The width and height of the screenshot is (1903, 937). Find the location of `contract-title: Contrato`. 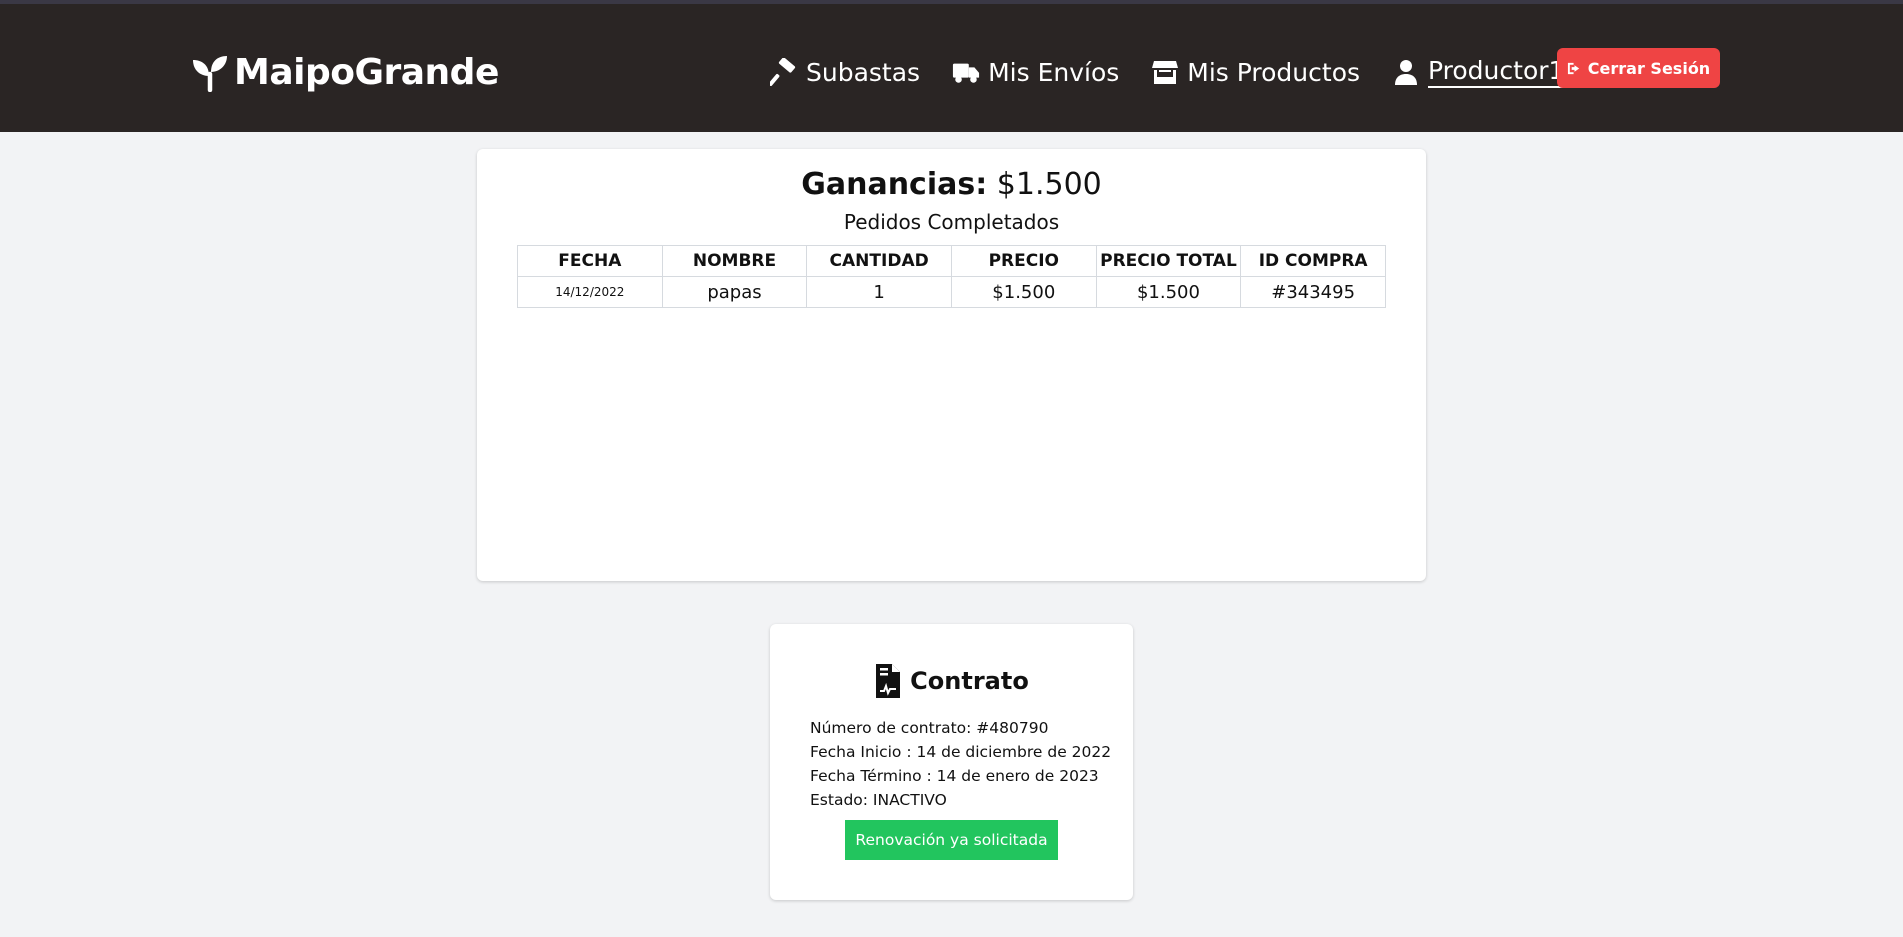

contract-title: Contrato is located at coordinates (969, 681).